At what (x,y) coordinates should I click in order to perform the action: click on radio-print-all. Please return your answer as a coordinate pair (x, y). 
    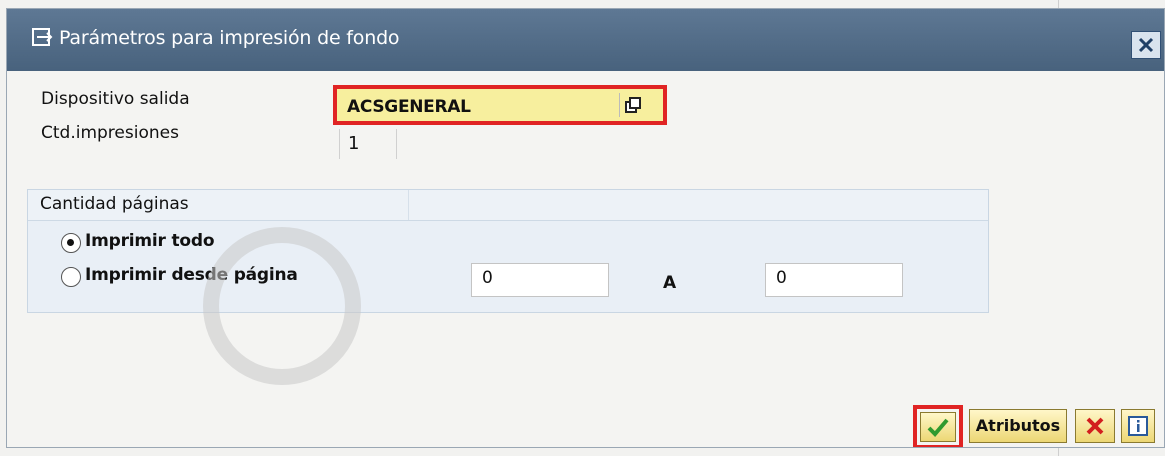
    Looking at the image, I should click on (71, 243).